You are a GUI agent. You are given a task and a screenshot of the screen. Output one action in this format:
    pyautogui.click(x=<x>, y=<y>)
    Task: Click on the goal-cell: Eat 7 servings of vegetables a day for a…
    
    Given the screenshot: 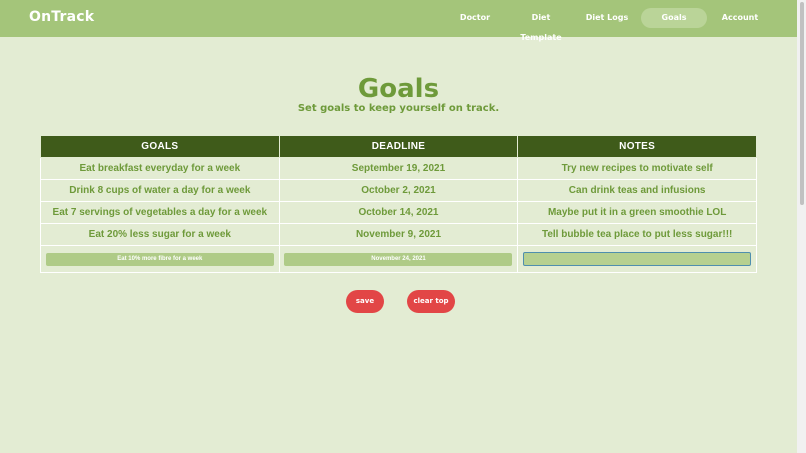 What is the action you would take?
    pyautogui.click(x=160, y=212)
    